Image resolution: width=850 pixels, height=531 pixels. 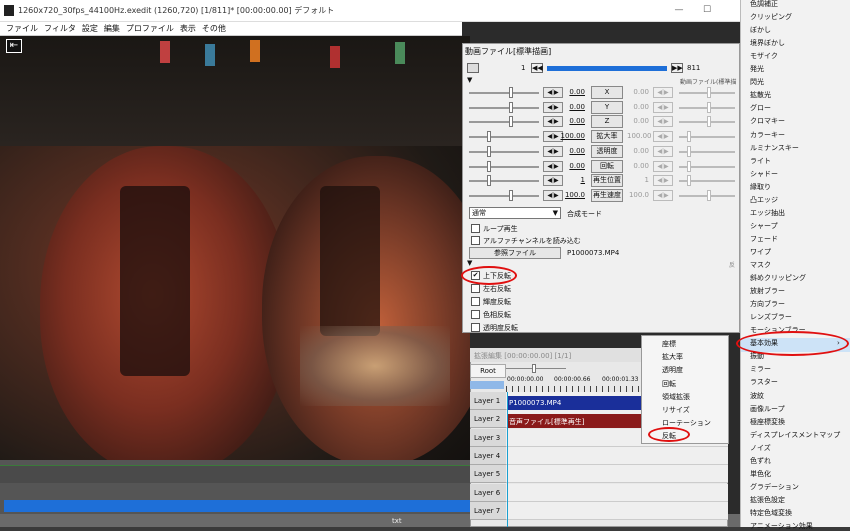 I want to click on context-item: 拡大率, so click(x=672, y=357).